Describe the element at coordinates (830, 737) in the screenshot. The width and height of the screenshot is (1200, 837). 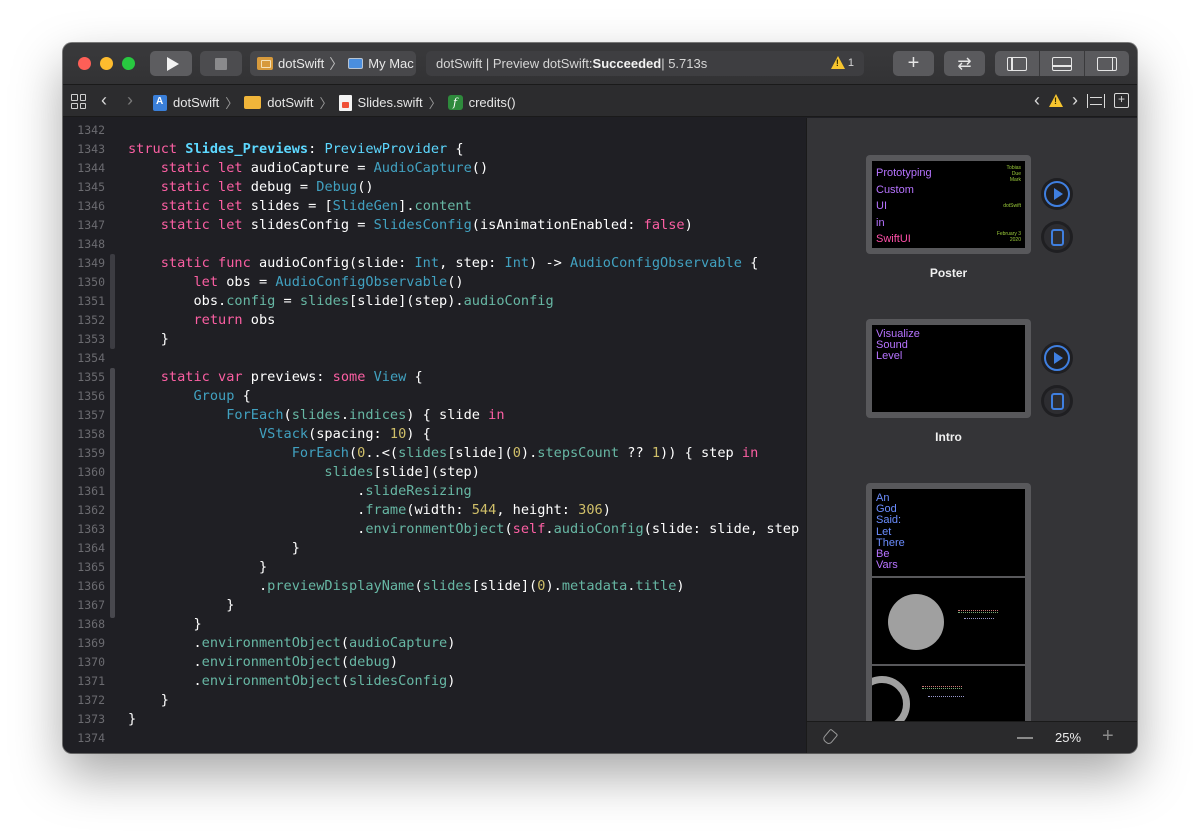
I see `pin-icon` at that location.